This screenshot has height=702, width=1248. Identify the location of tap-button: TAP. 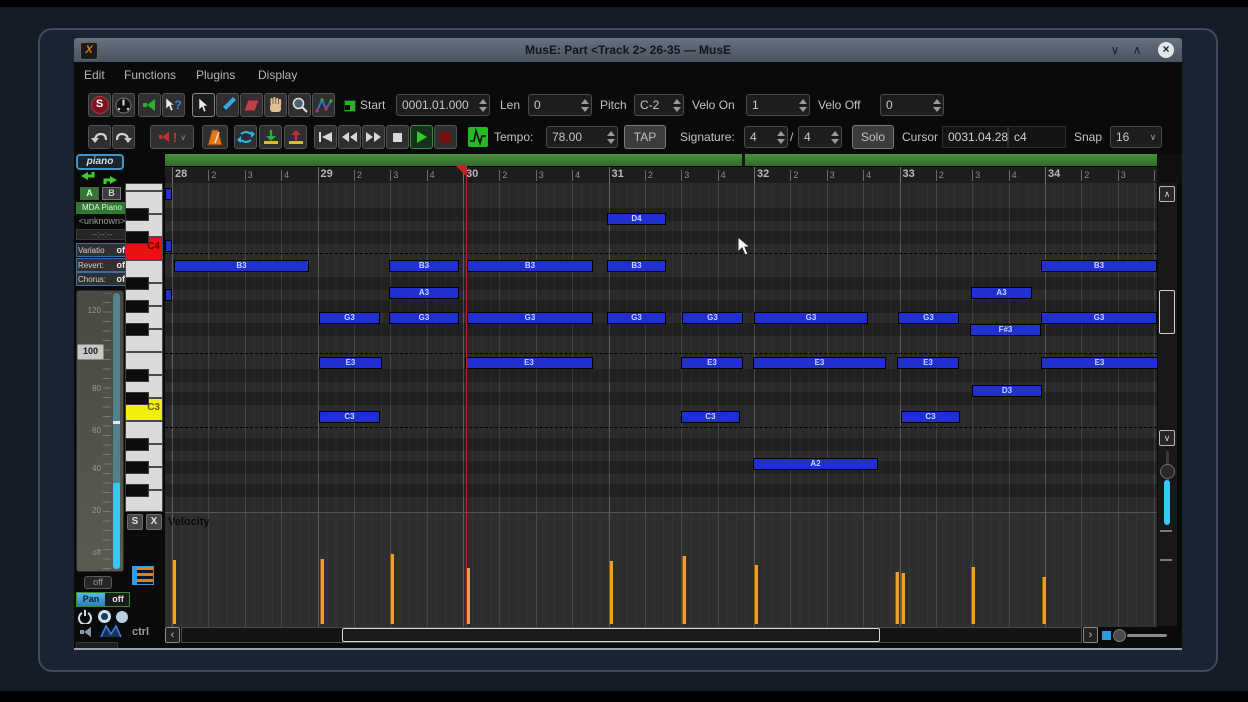
(645, 137).